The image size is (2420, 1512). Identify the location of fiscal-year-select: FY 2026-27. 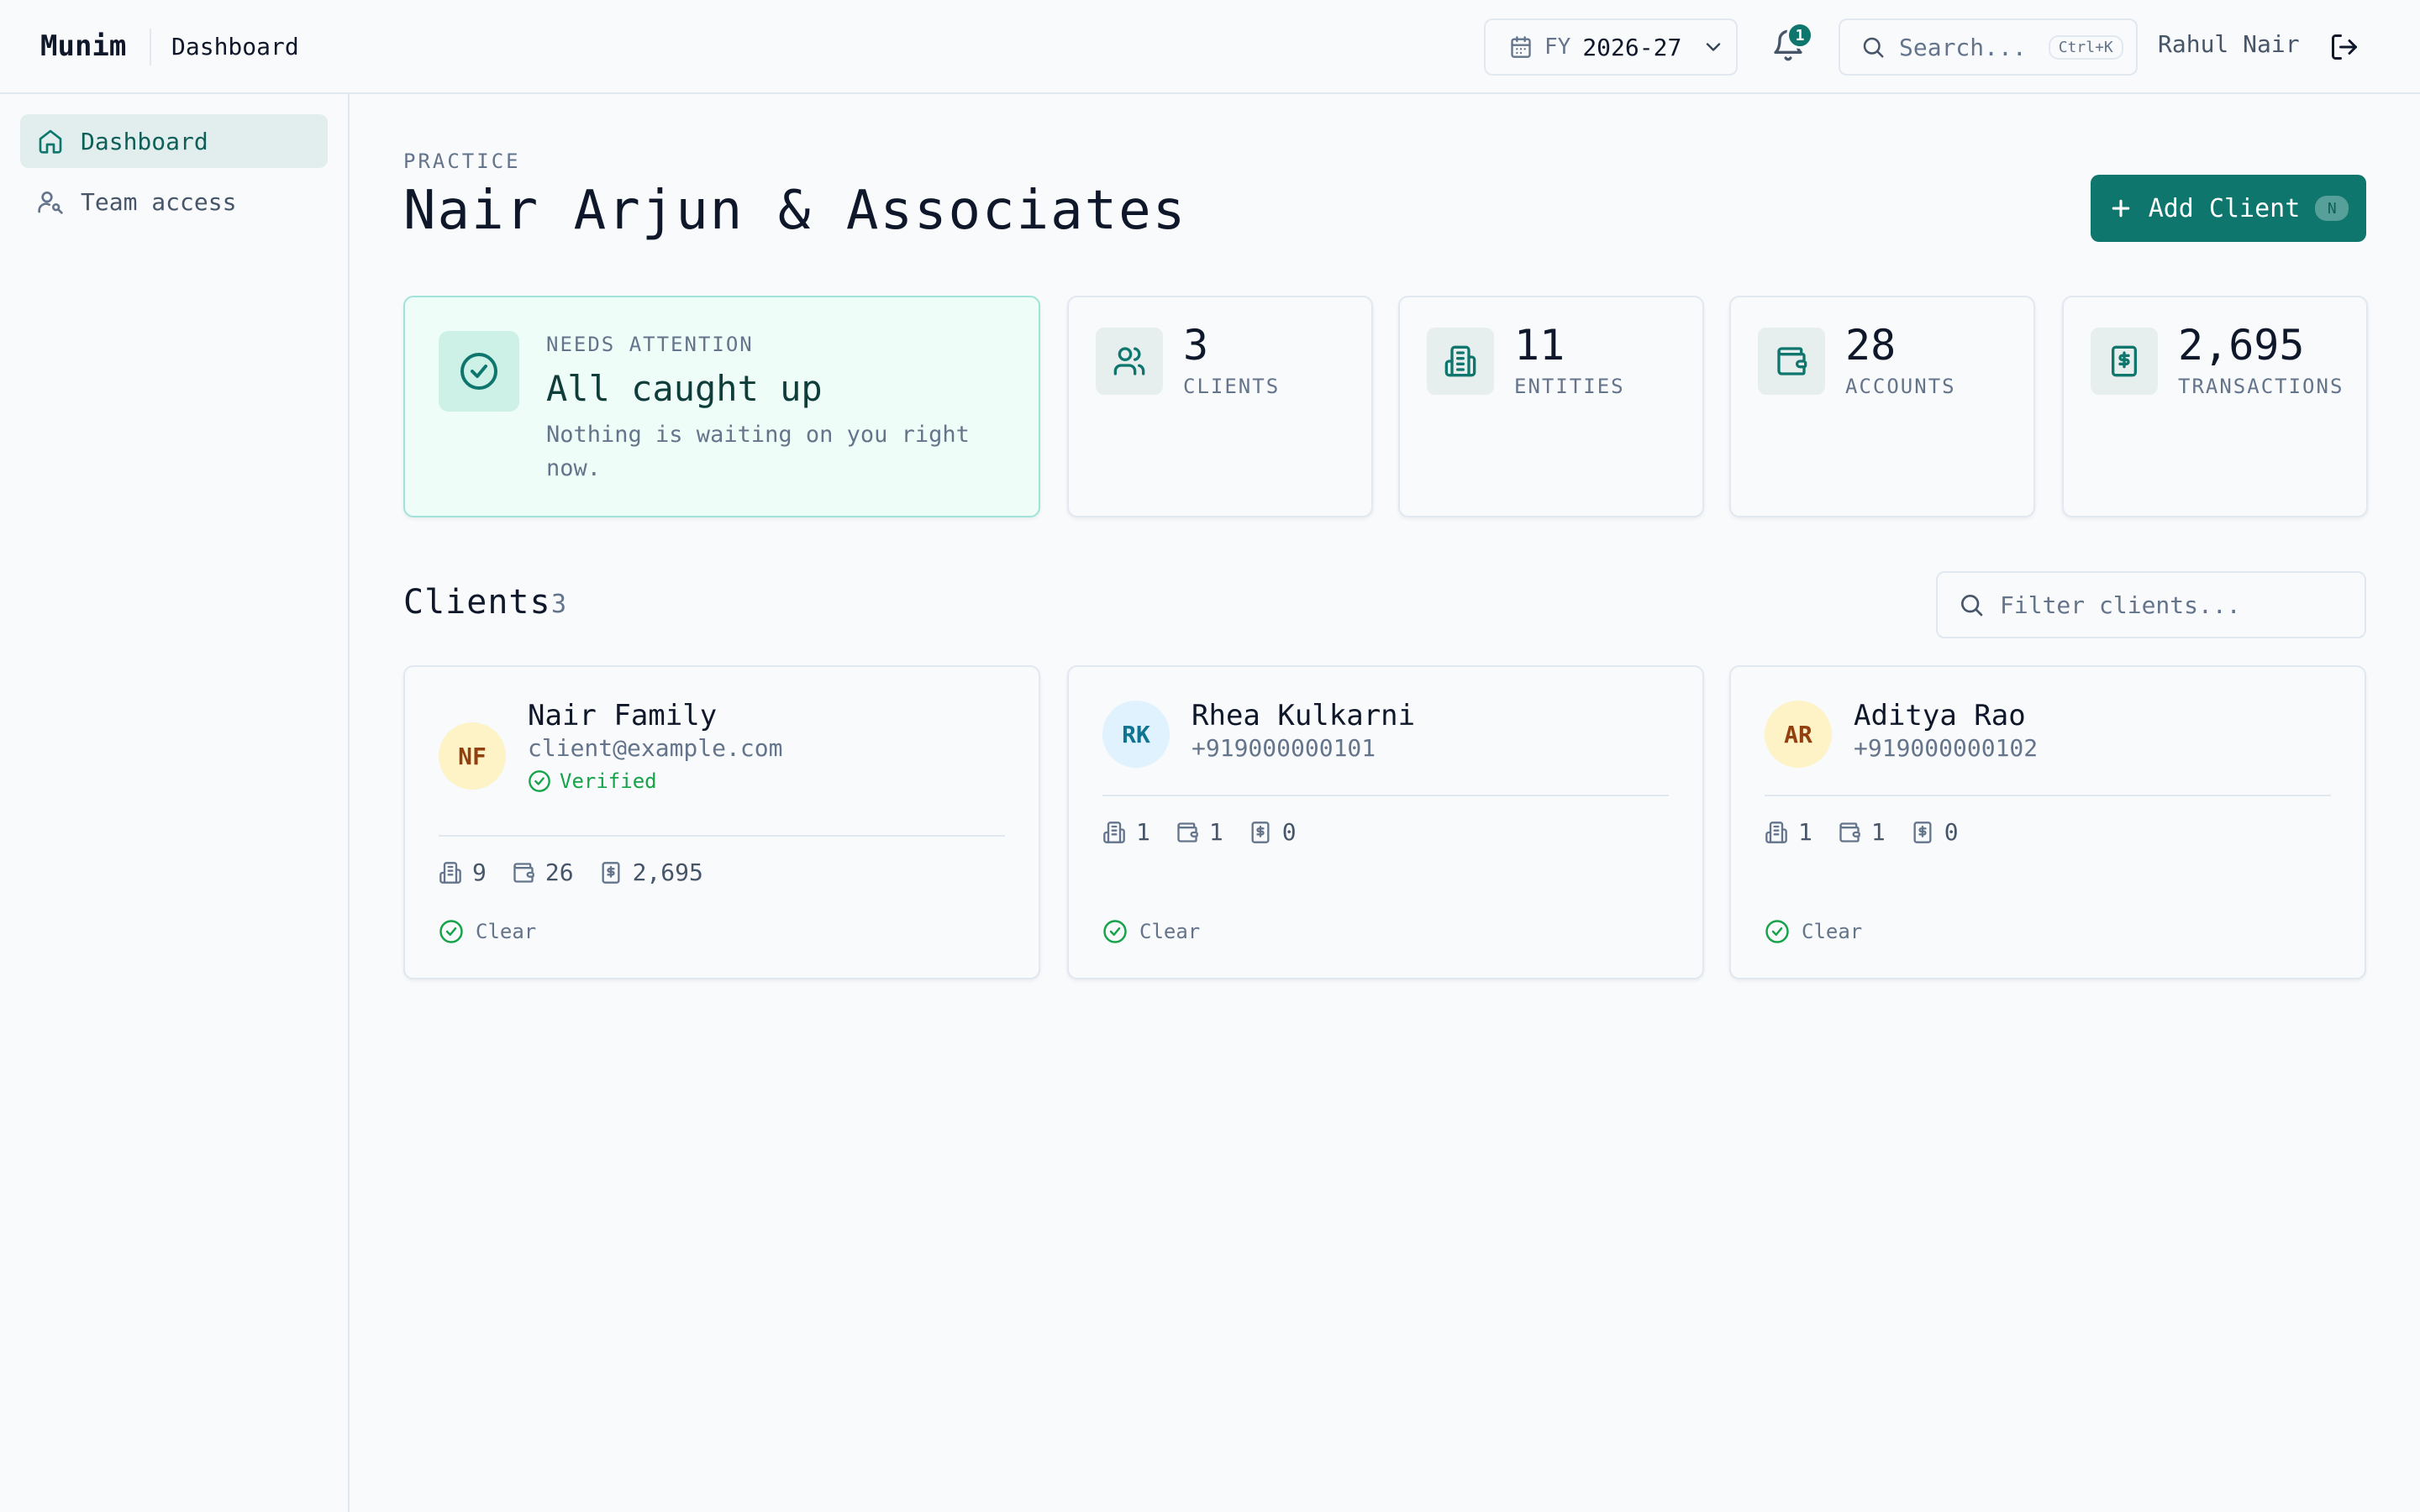
(1611, 47).